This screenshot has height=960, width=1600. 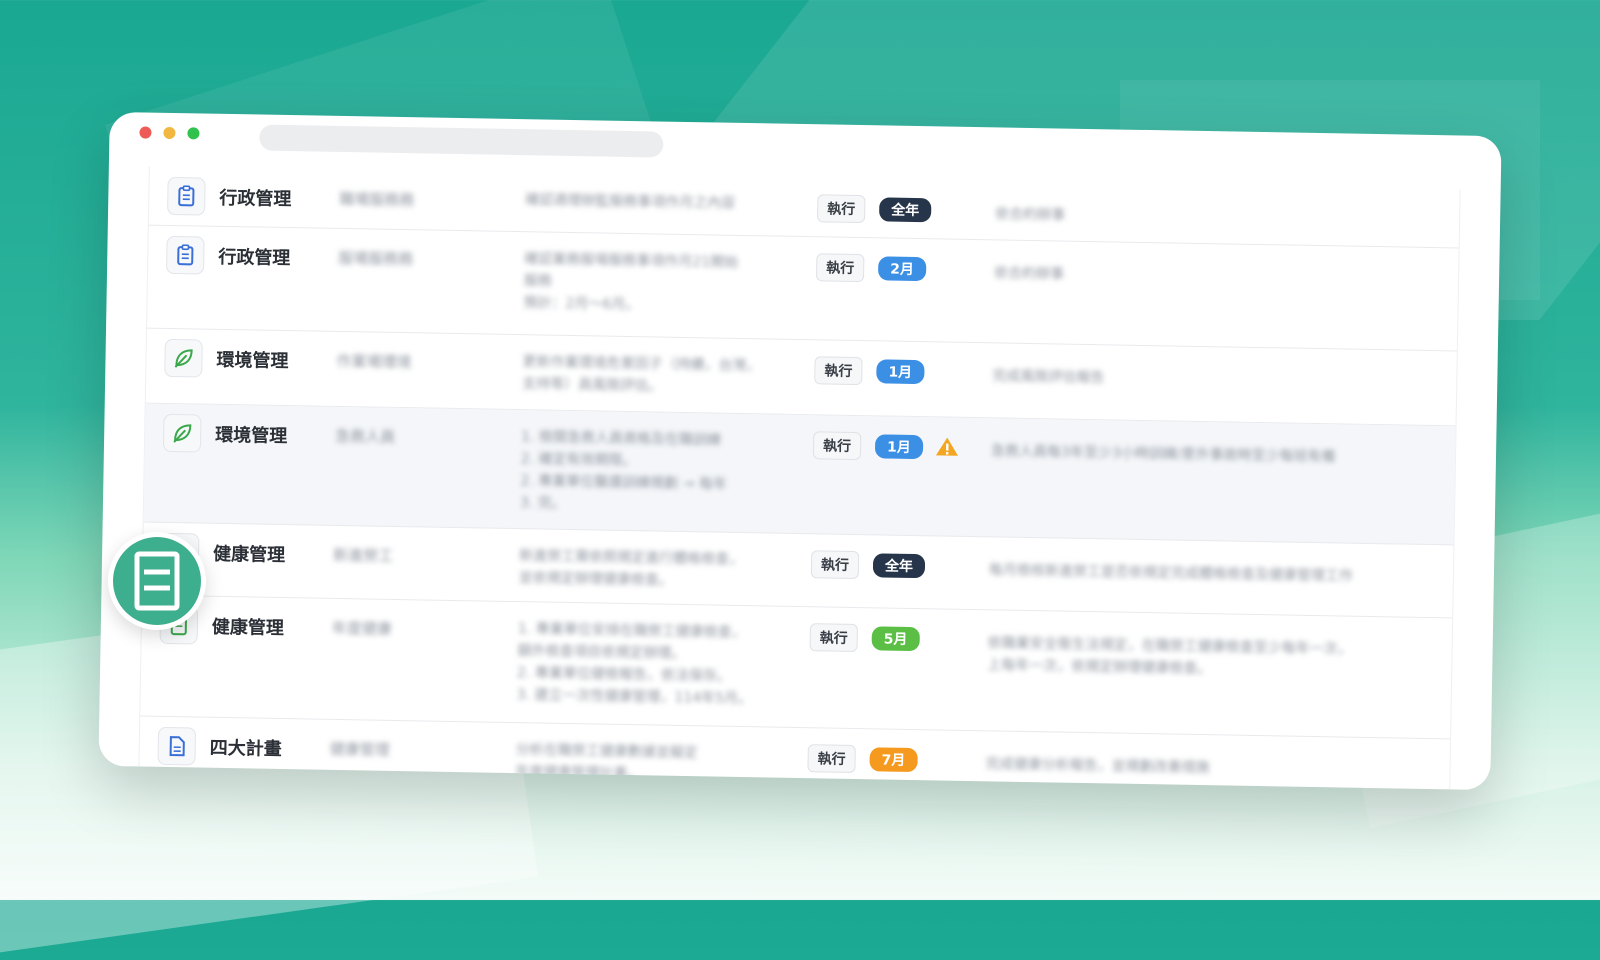 I want to click on note-cell: 急救人員每3年至少3小時訓練/意外事故時至少每班有備, so click(x=1221, y=455).